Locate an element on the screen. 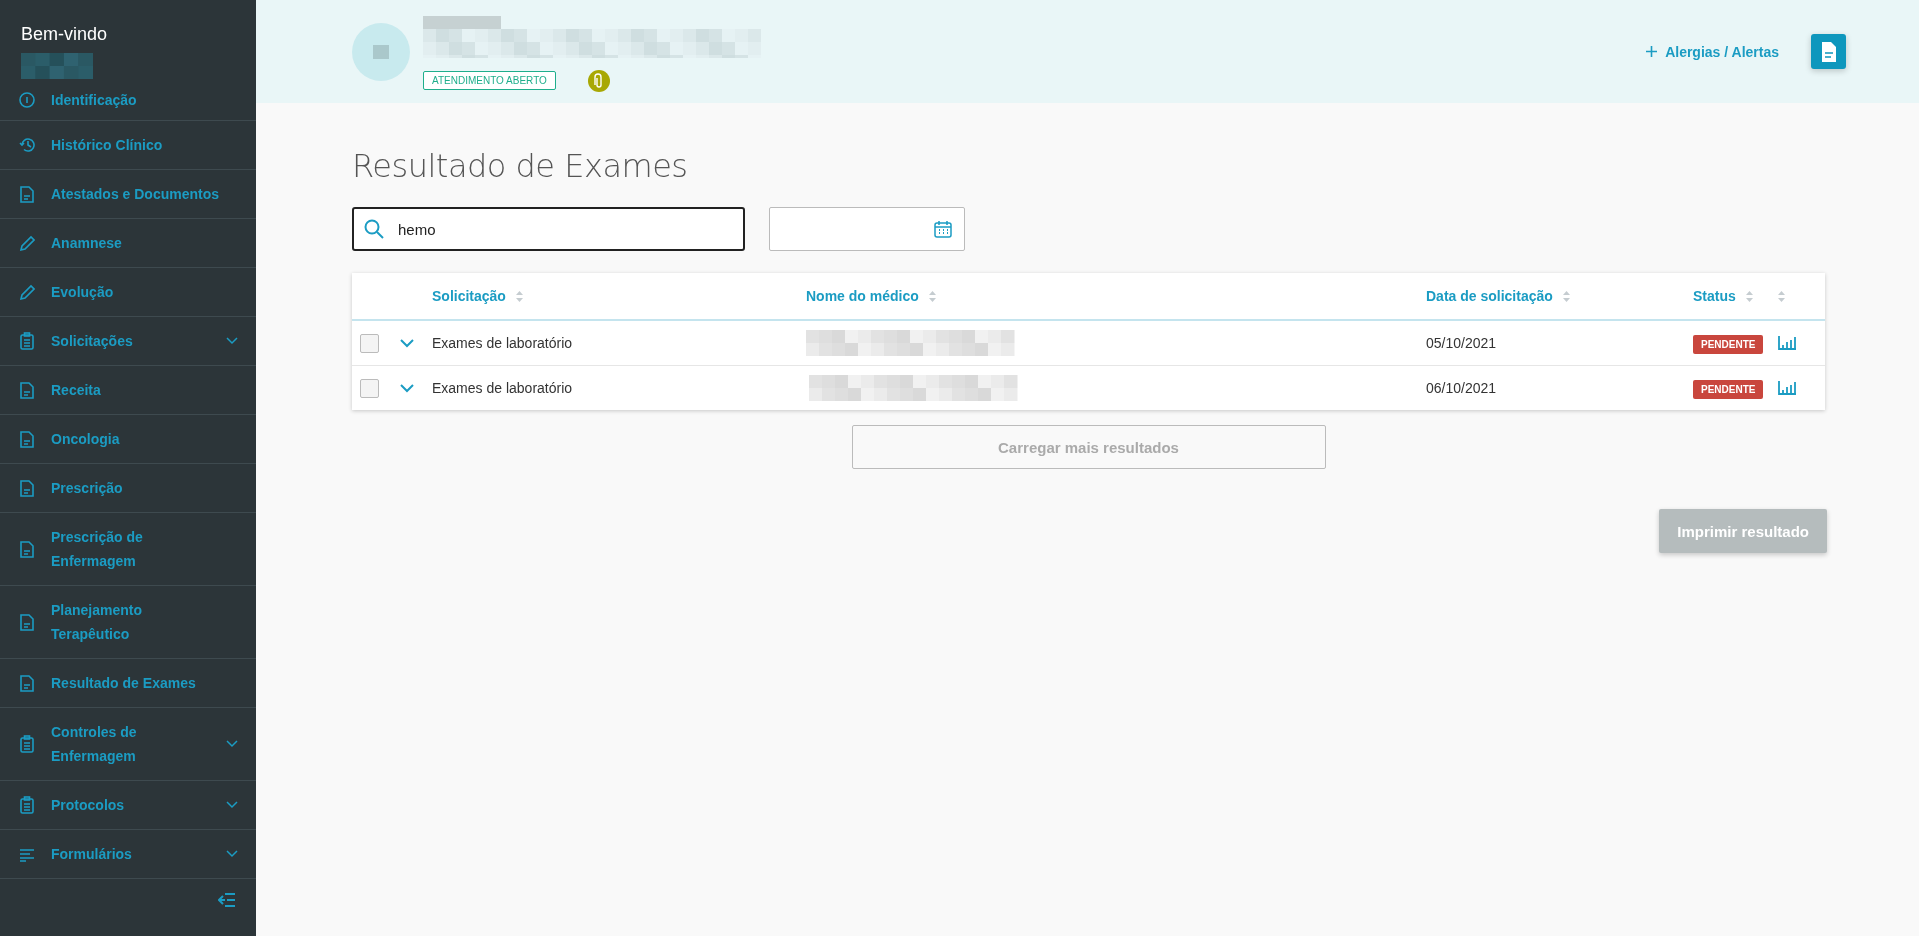 This screenshot has height=936, width=1919. sidebar-item: Formulários is located at coordinates (128, 854).